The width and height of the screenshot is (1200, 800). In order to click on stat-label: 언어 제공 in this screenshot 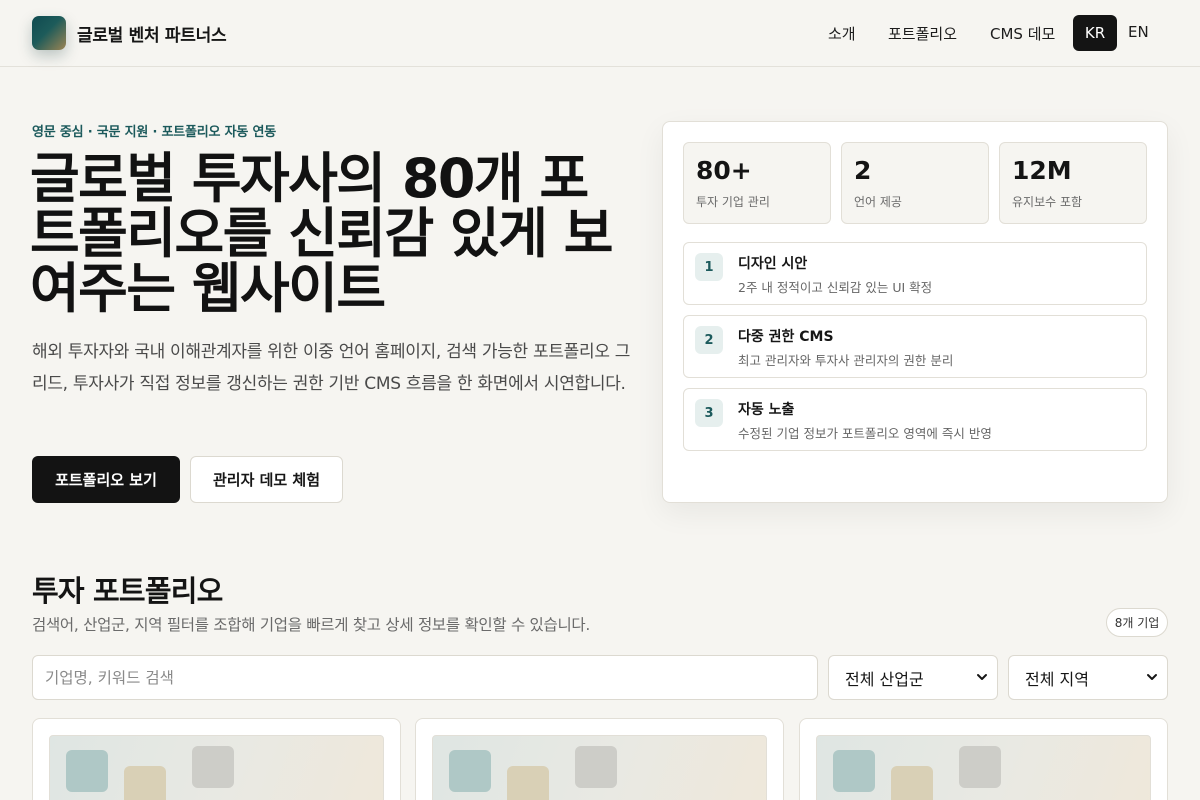, I will do `click(878, 202)`.